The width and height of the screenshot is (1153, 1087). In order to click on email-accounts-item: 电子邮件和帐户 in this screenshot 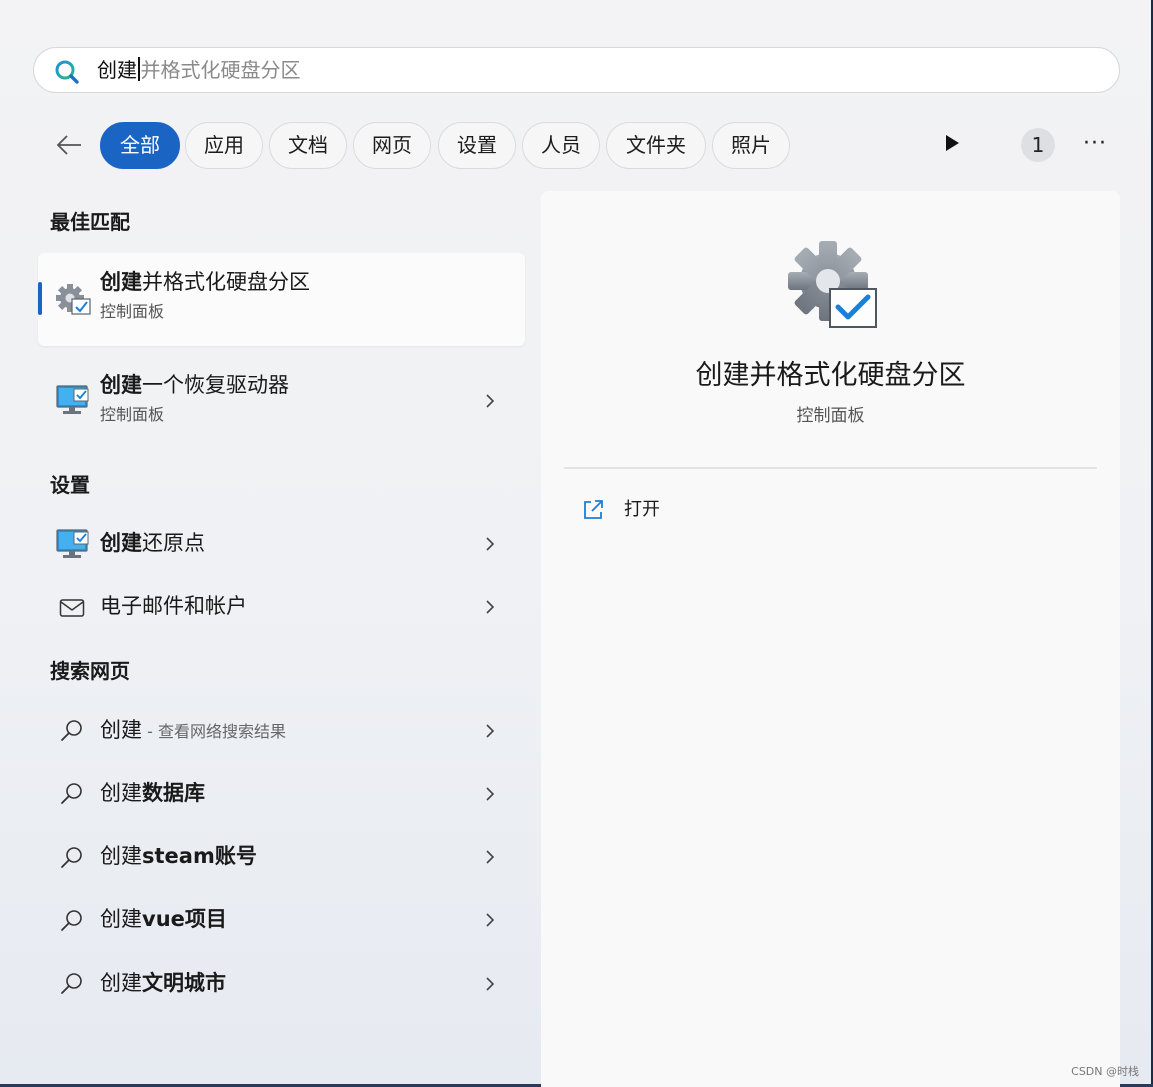, I will do `click(173, 606)`.